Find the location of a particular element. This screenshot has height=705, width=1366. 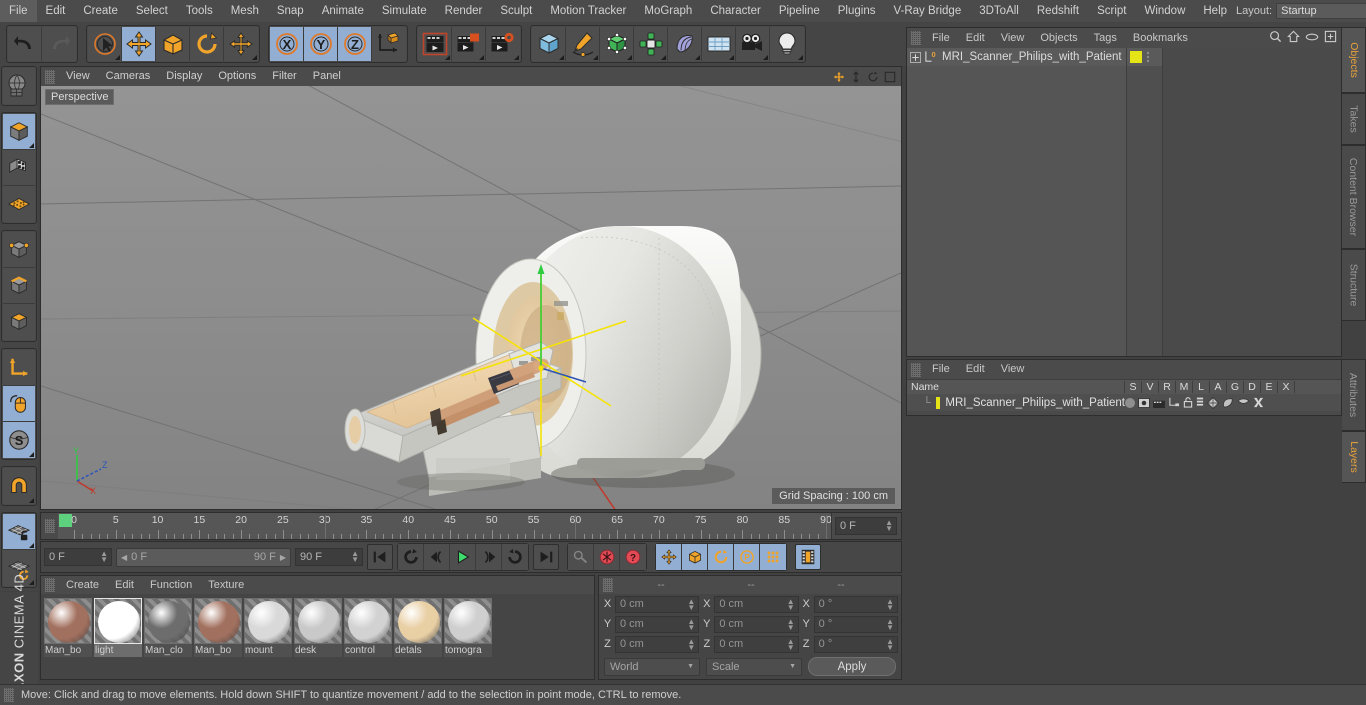

edges-mode-icon is located at coordinates (19, 286).